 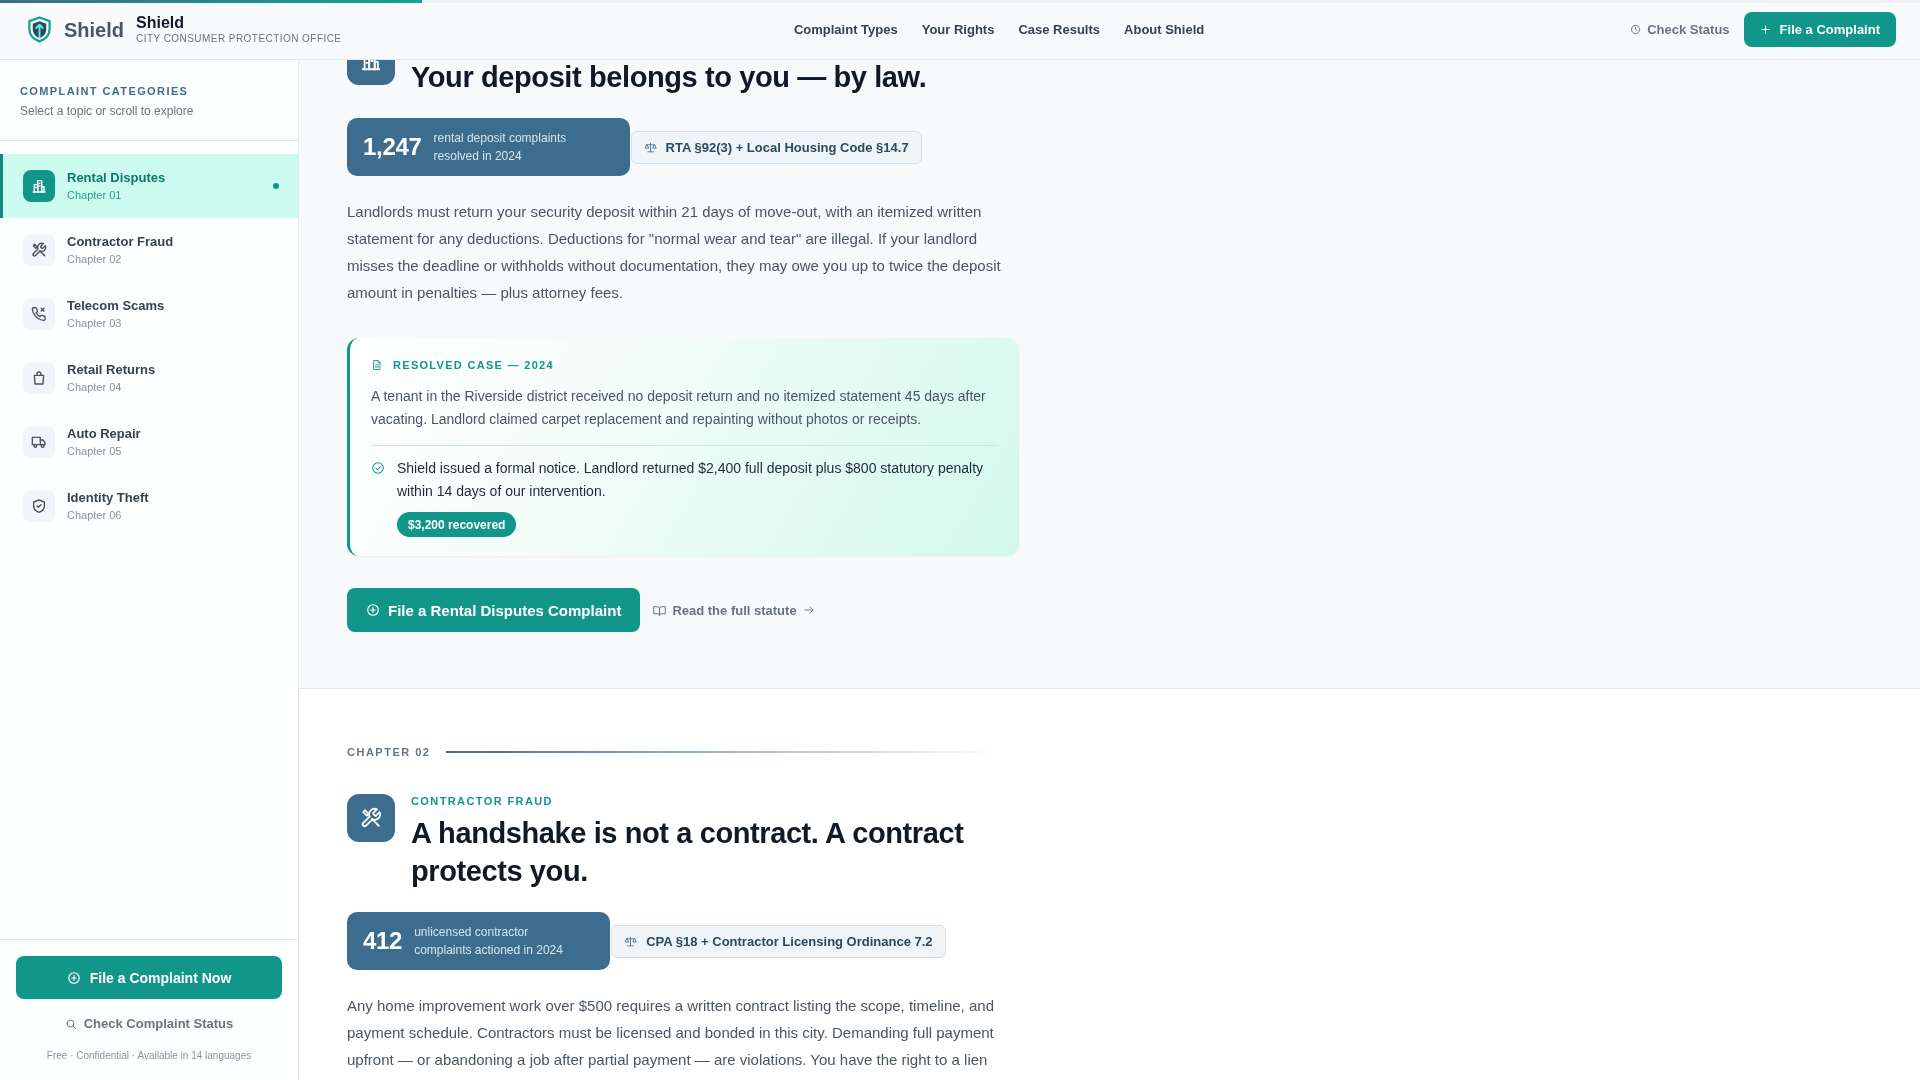 I want to click on shield-check-icon, so click(x=39, y=506).